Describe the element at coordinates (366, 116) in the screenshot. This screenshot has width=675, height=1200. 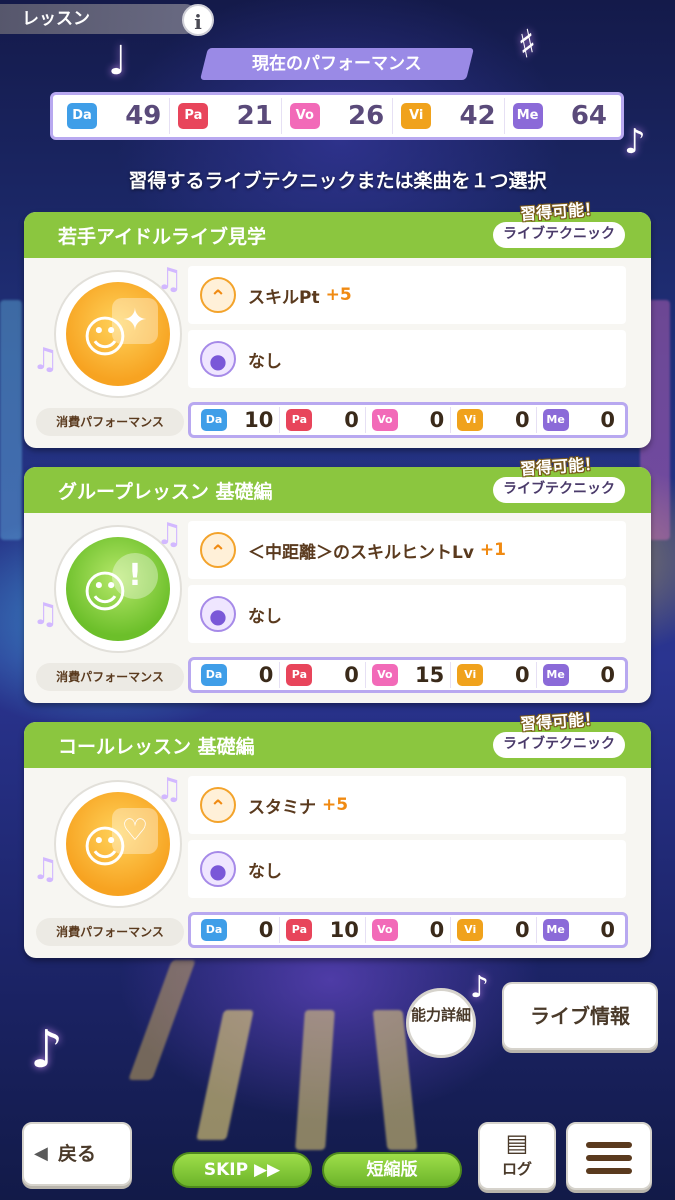
I see `stat-value: 26` at that location.